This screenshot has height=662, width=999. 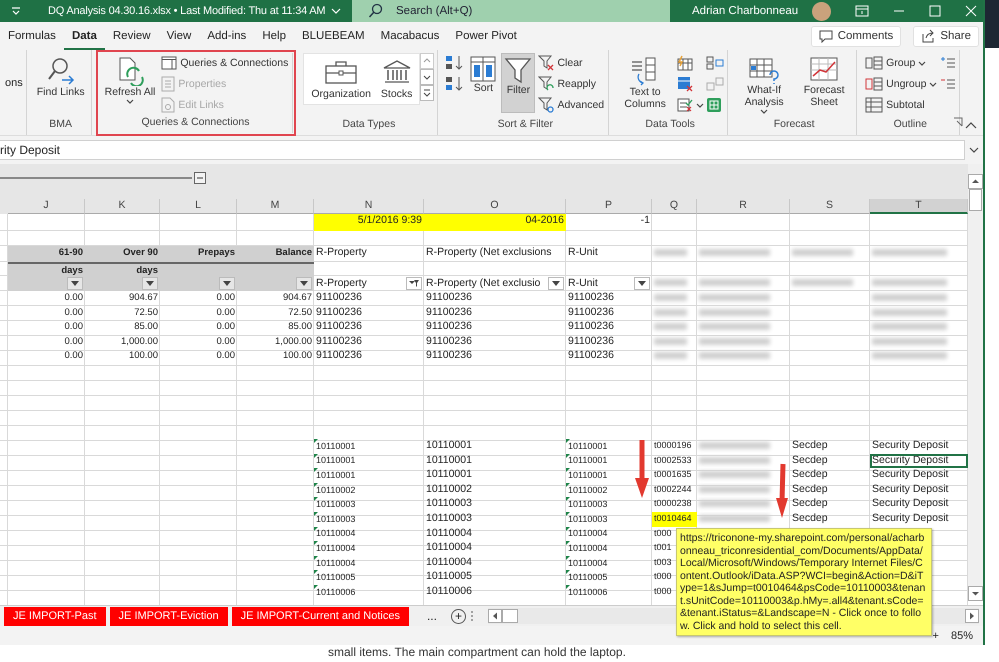 I want to click on user-name: Adrian Charbonneau, so click(x=745, y=11).